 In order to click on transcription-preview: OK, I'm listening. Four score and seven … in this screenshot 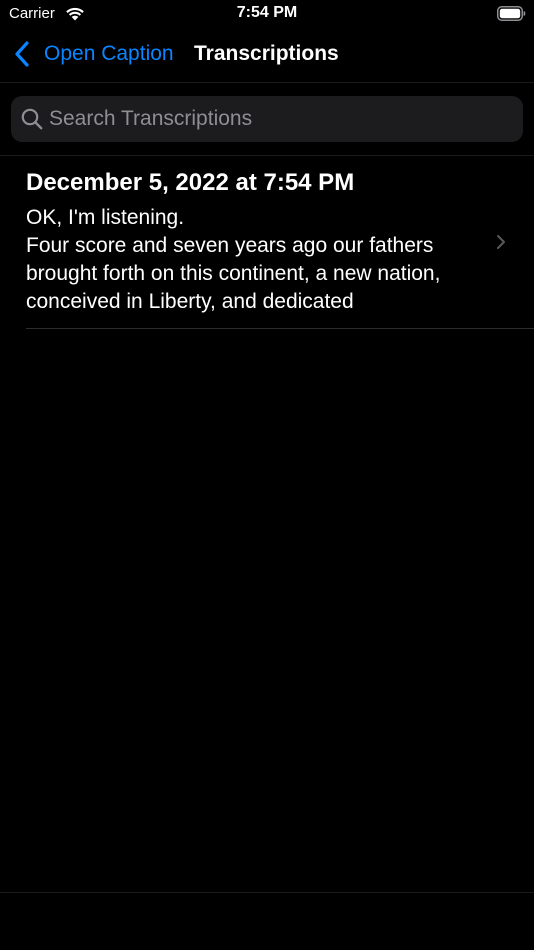, I will do `click(233, 259)`.